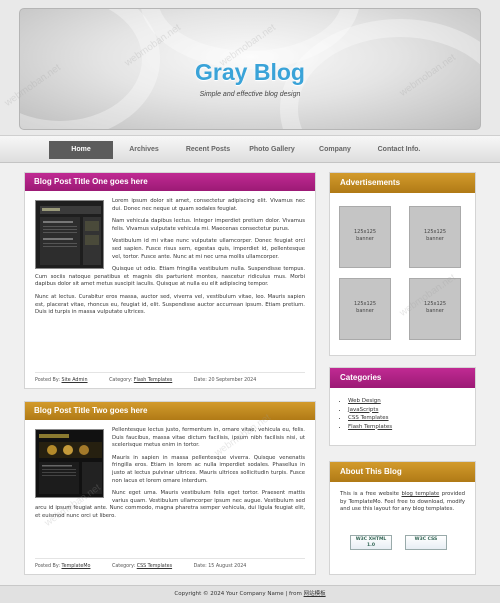 The image size is (500, 603). What do you see at coordinates (370, 427) in the screenshot?
I see `category-link-flash-templates: Flash Templates` at bounding box center [370, 427].